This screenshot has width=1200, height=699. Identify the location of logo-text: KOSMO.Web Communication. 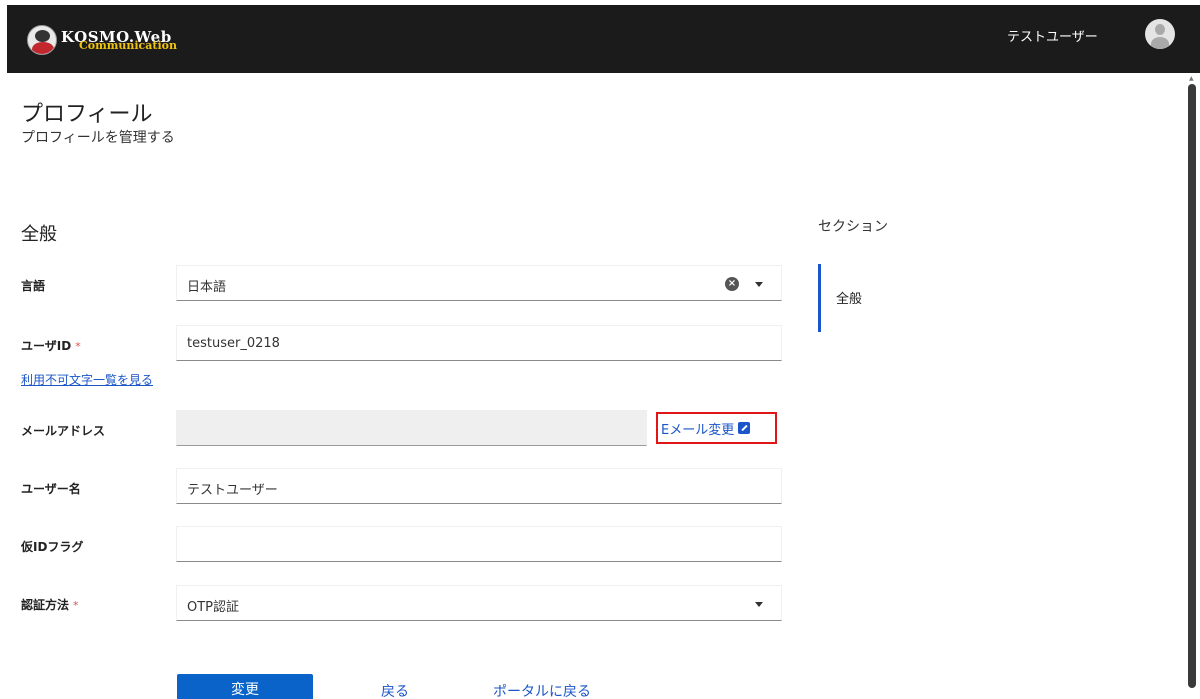
(119, 40).